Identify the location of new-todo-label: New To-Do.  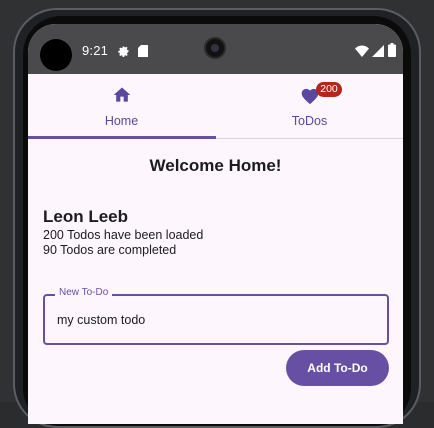
(84, 292).